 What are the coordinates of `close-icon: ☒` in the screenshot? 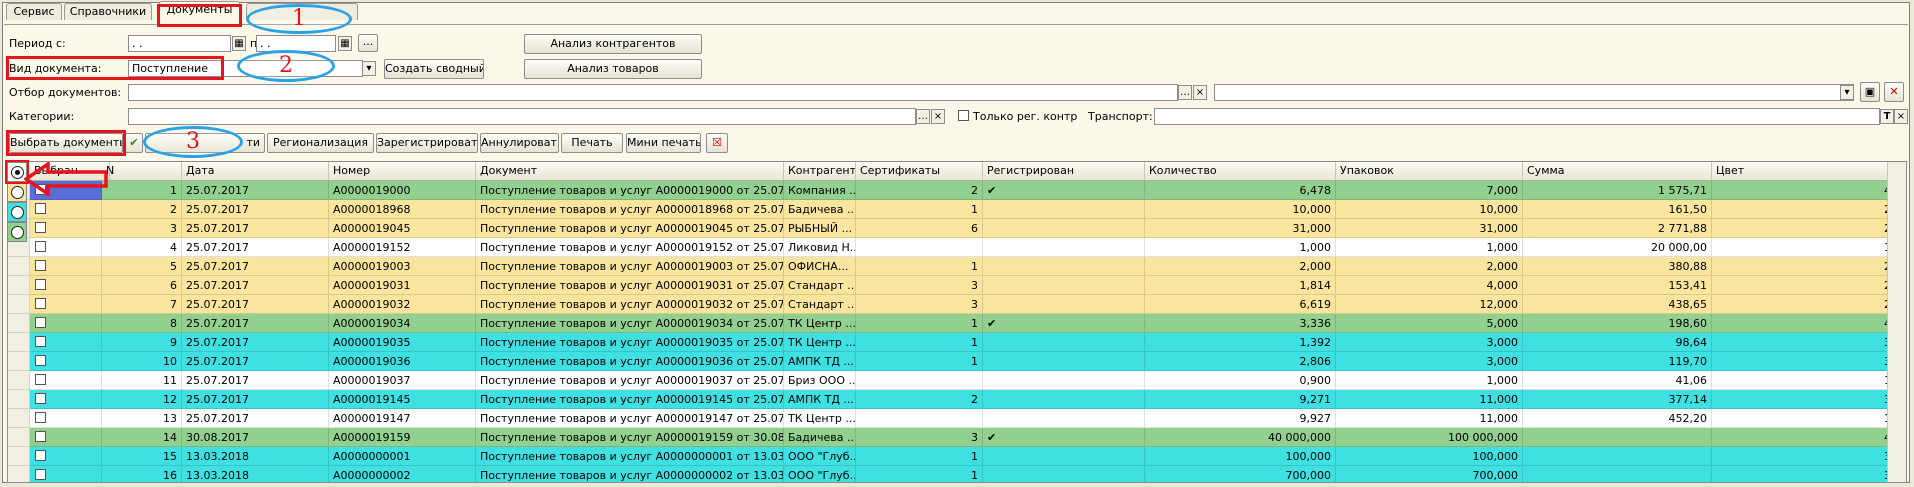 It's located at (717, 143).